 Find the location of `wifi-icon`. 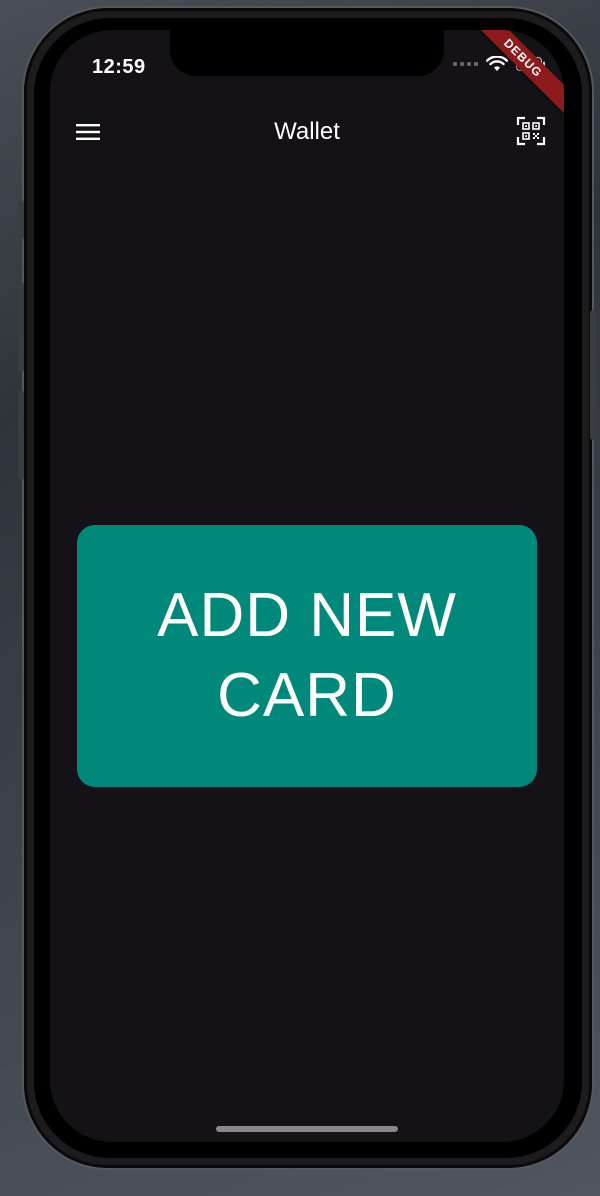

wifi-icon is located at coordinates (497, 63).